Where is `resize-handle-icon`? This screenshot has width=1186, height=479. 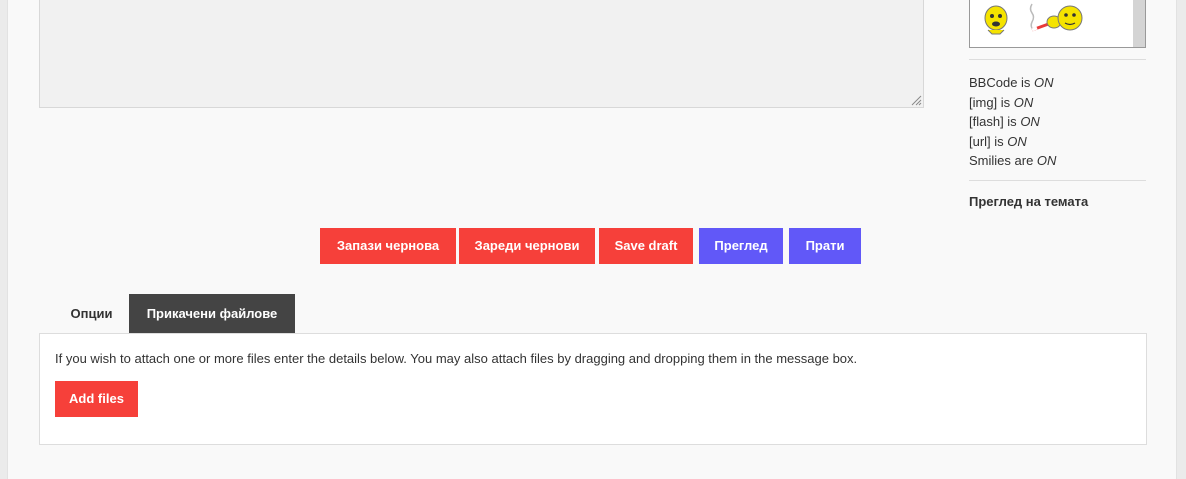
resize-handle-icon is located at coordinates (916, 100).